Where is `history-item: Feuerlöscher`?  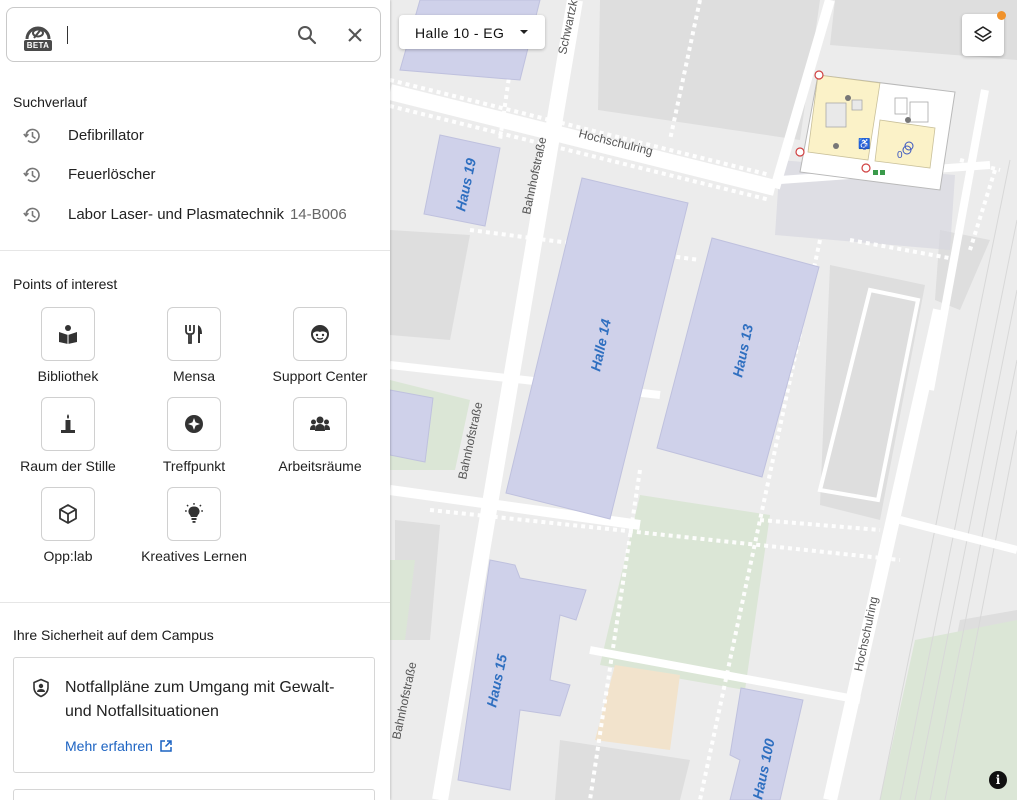
history-item: Feuerlöscher is located at coordinates (195, 175).